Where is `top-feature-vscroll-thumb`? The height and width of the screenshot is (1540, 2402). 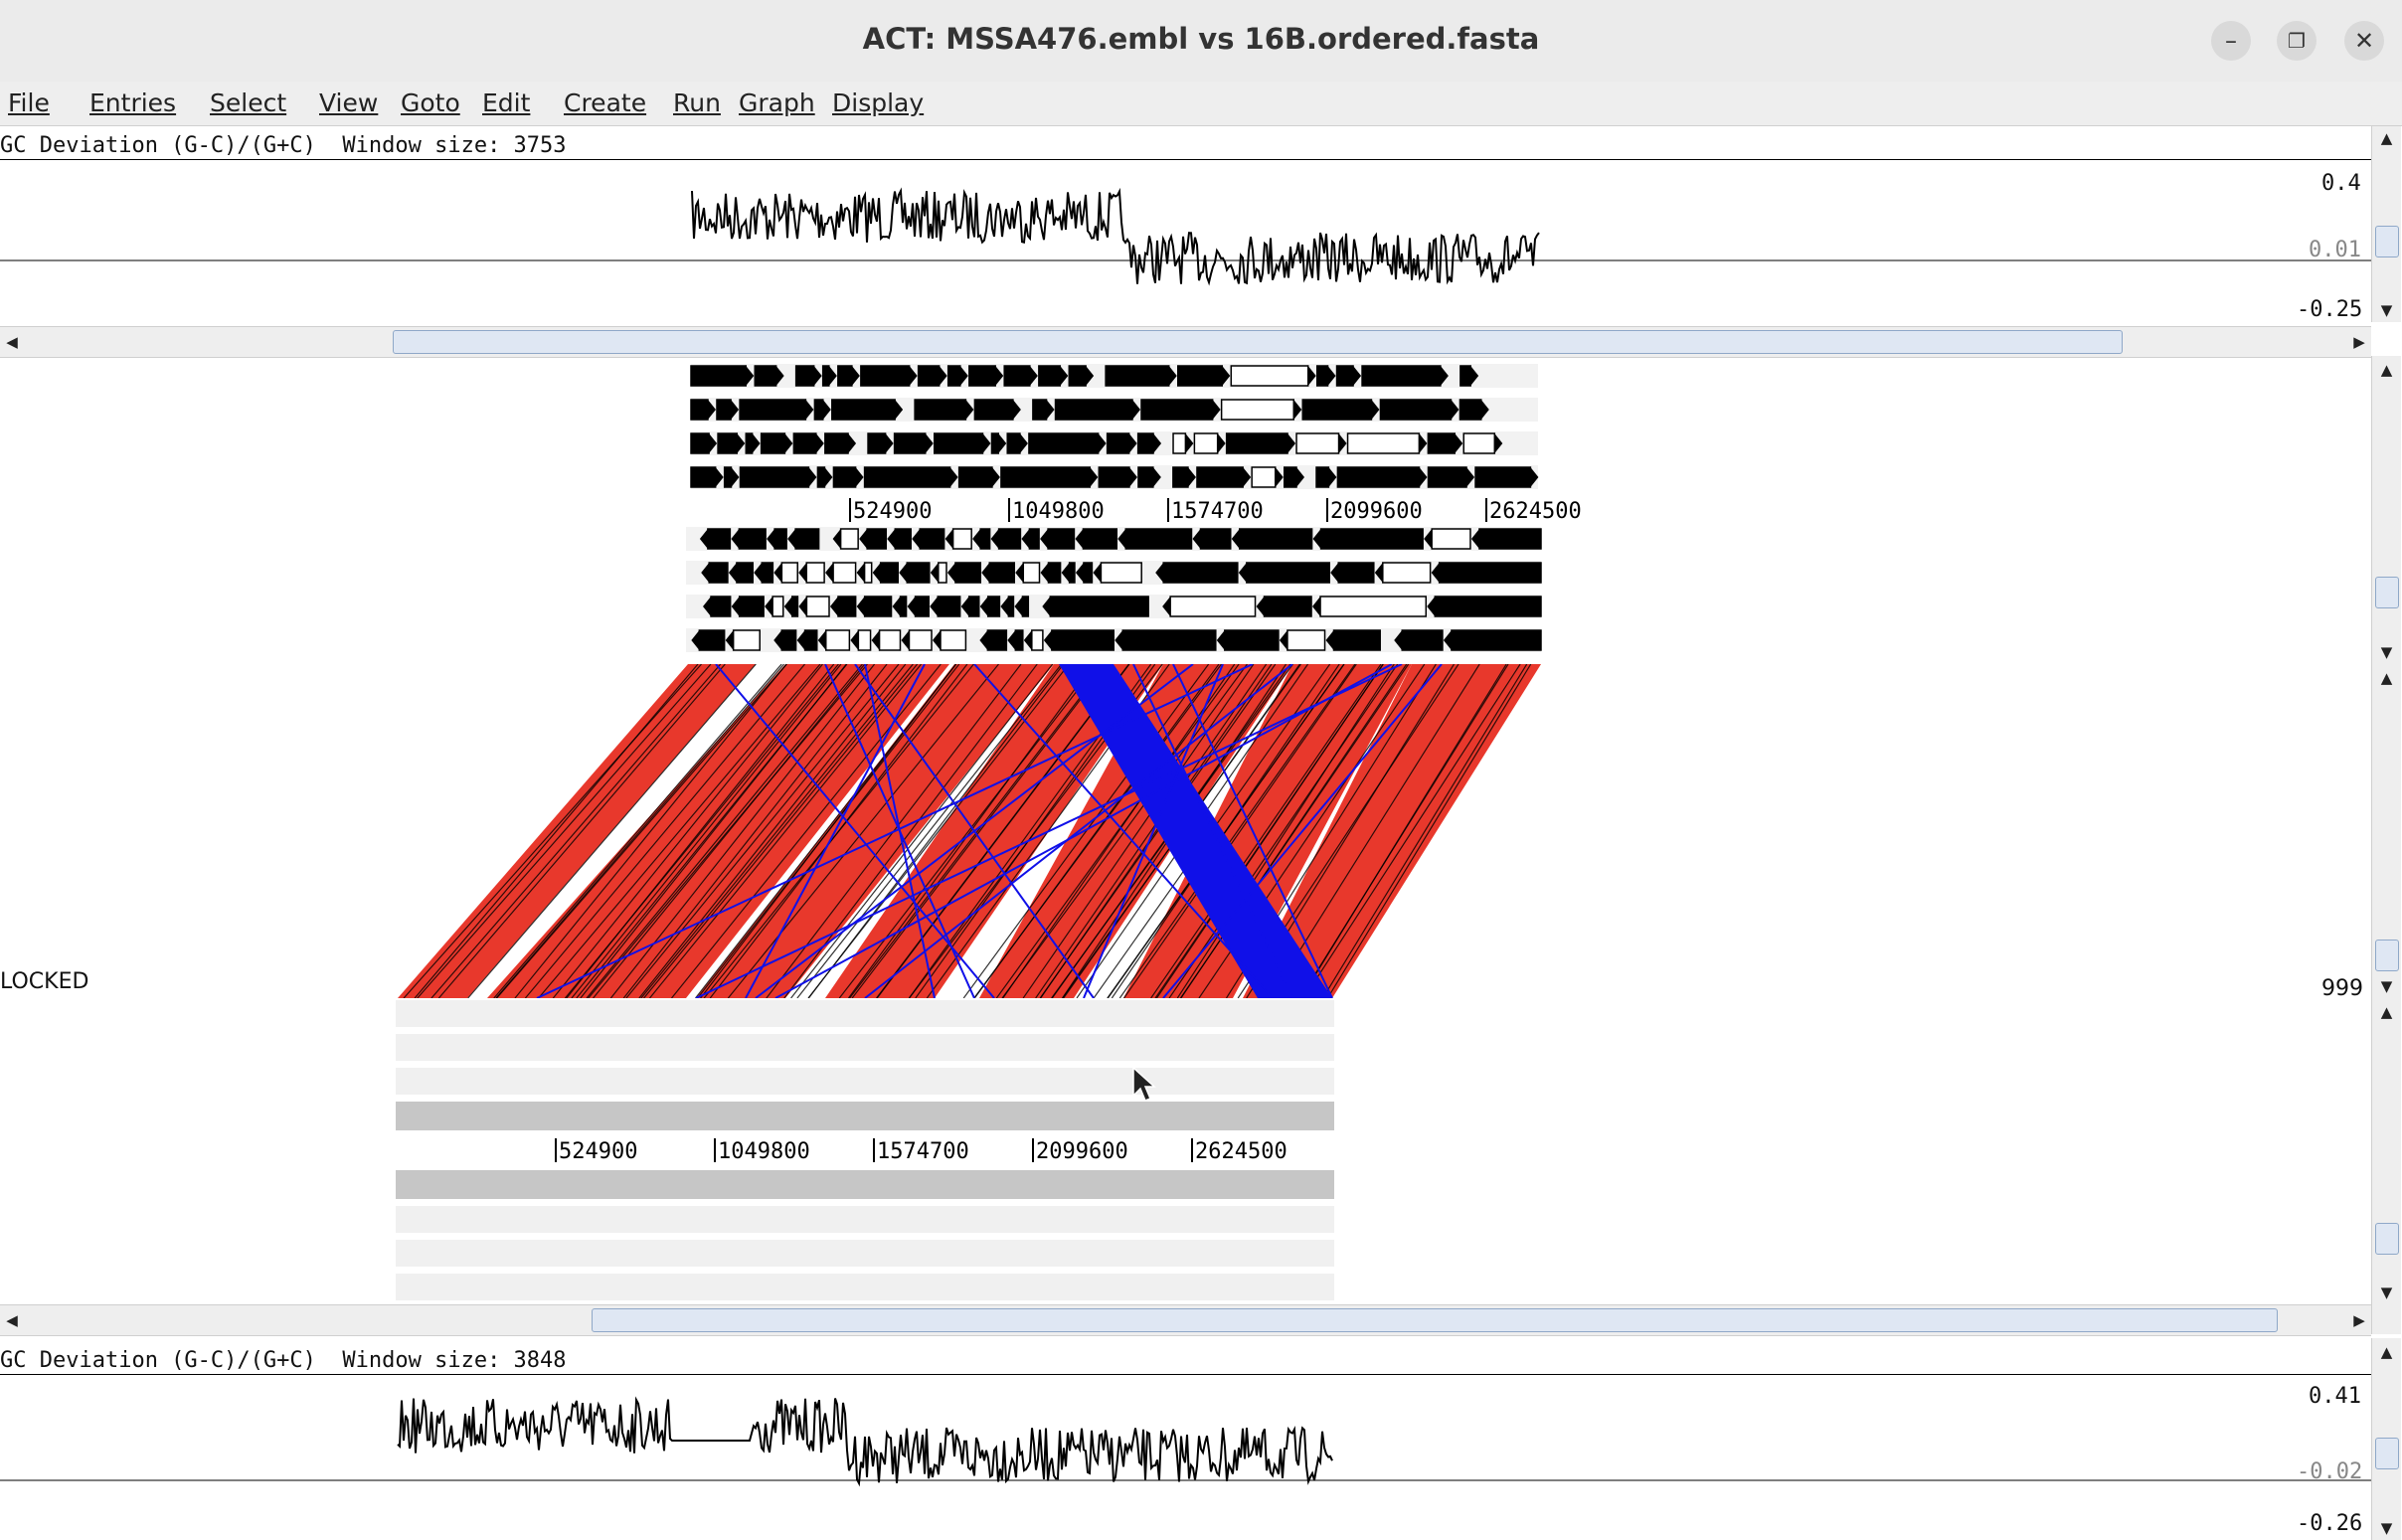 top-feature-vscroll-thumb is located at coordinates (2387, 592).